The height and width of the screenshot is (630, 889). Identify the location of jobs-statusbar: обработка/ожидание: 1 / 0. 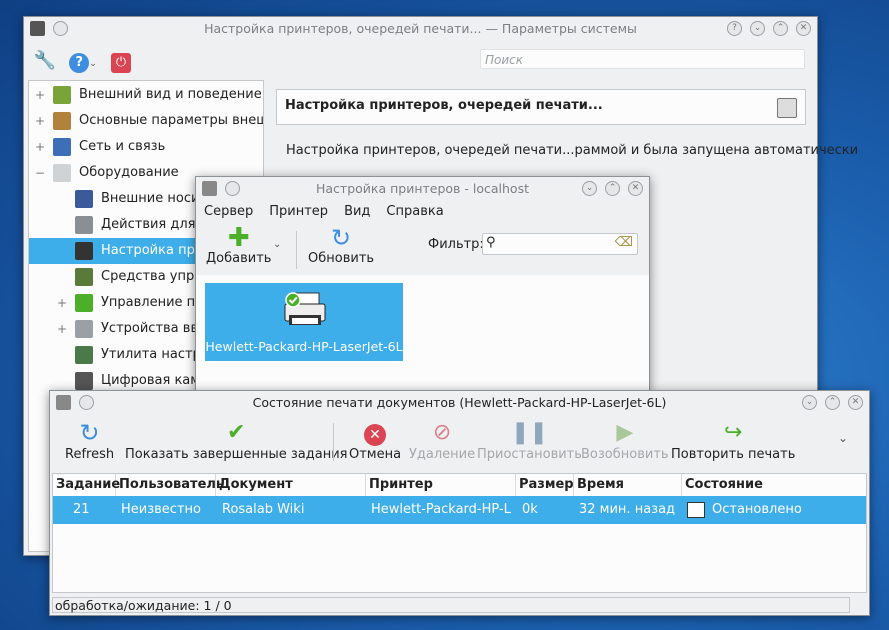
(451, 605).